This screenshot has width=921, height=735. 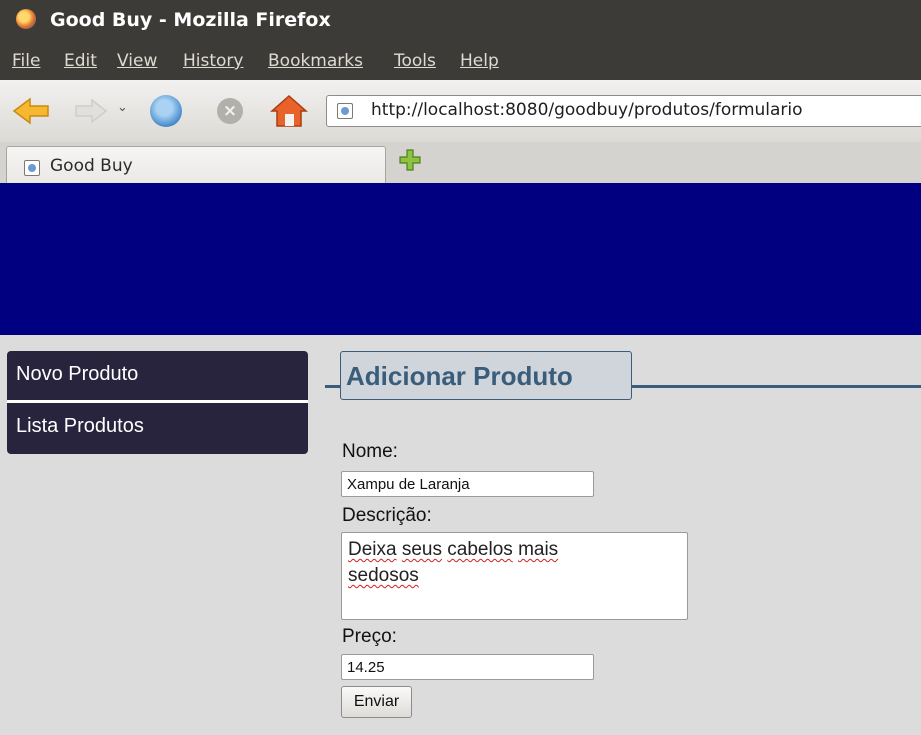 I want to click on tab-good-buy: Good Buy, so click(x=196, y=164).